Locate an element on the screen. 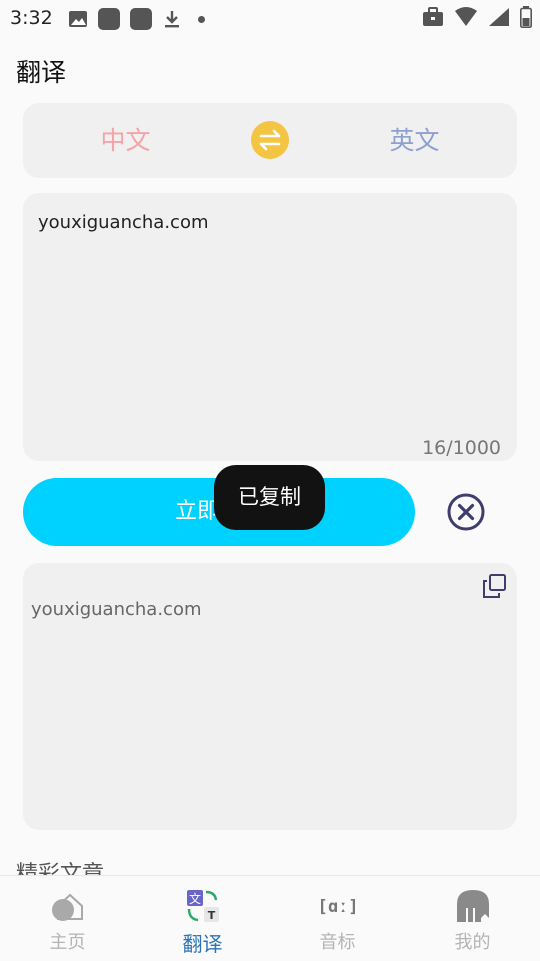 The height and width of the screenshot is (961, 540). notification-icons is located at coordinates (136, 19).